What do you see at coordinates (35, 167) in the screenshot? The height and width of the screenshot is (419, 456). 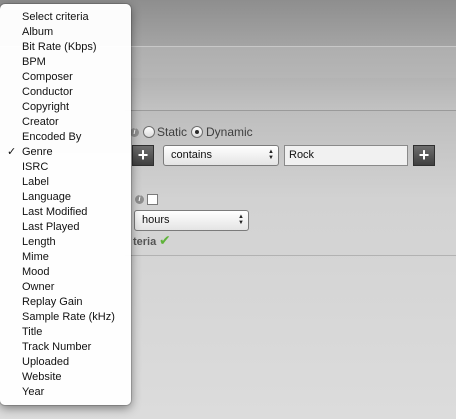 I see `criteria-menu-item-label: ISRC` at bounding box center [35, 167].